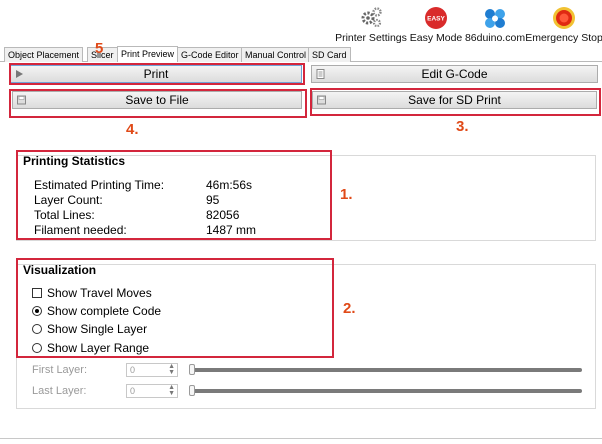 The height and width of the screenshot is (444, 602). Describe the element at coordinates (386, 391) in the screenshot. I see `last-layer-slider-track` at that location.